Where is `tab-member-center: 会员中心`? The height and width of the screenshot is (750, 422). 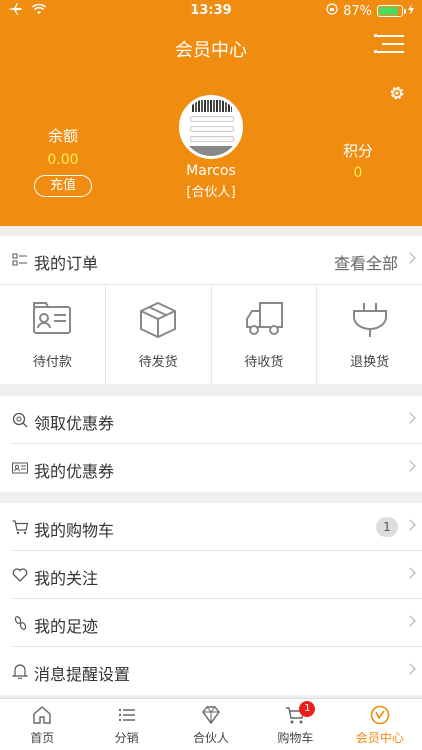
tab-member-center: 会员中心 is located at coordinates (380, 724).